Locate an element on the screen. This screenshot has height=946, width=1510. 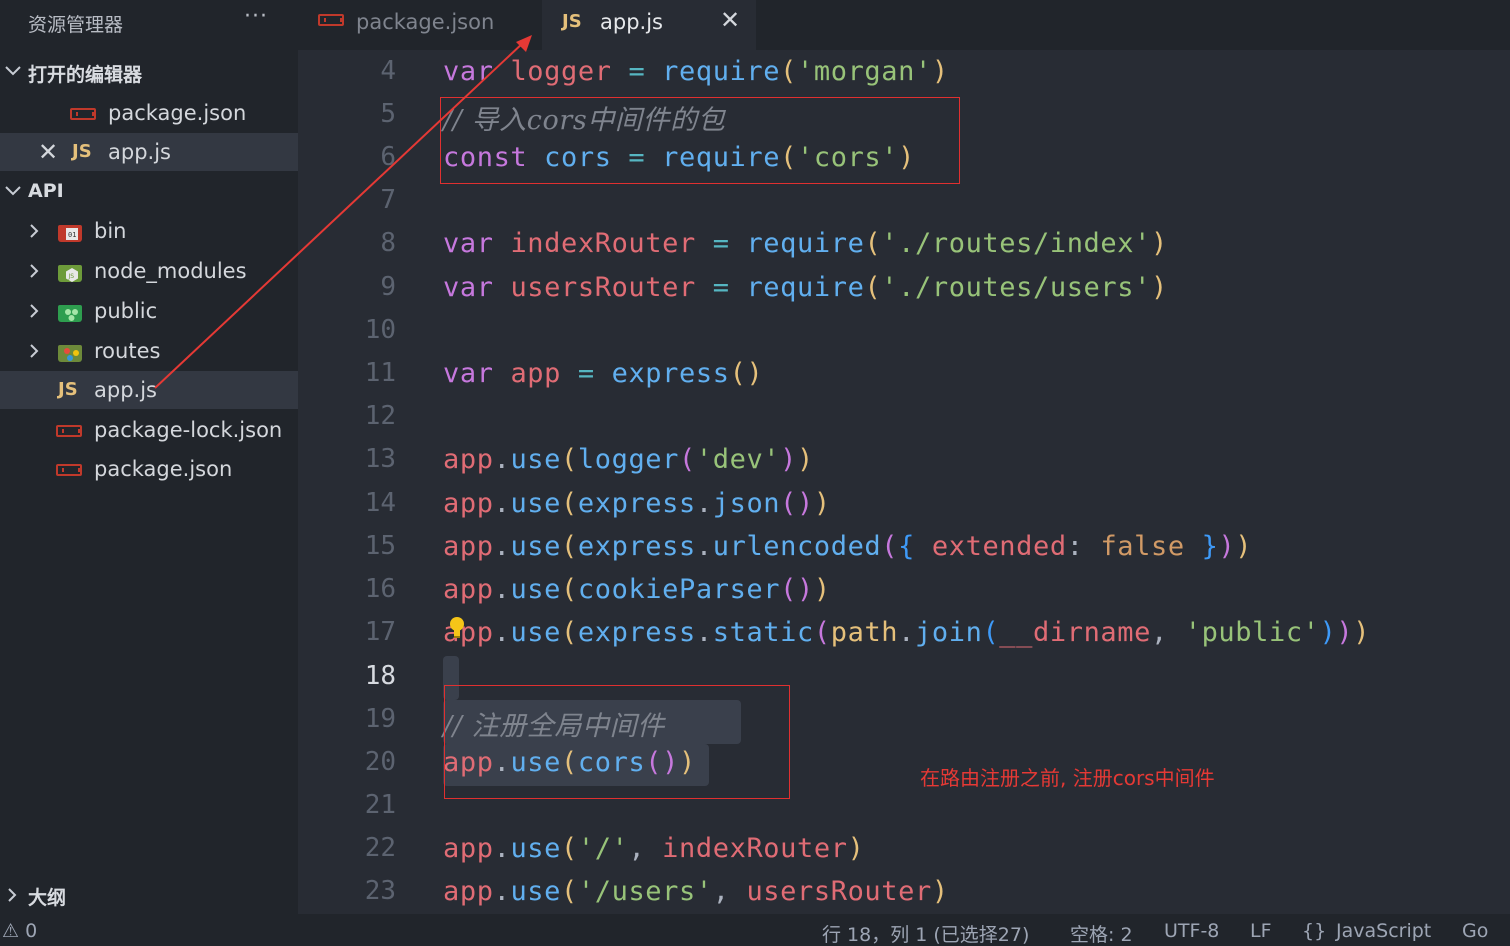
tree-item-package-lock: package-lock.json is located at coordinates (149, 430).